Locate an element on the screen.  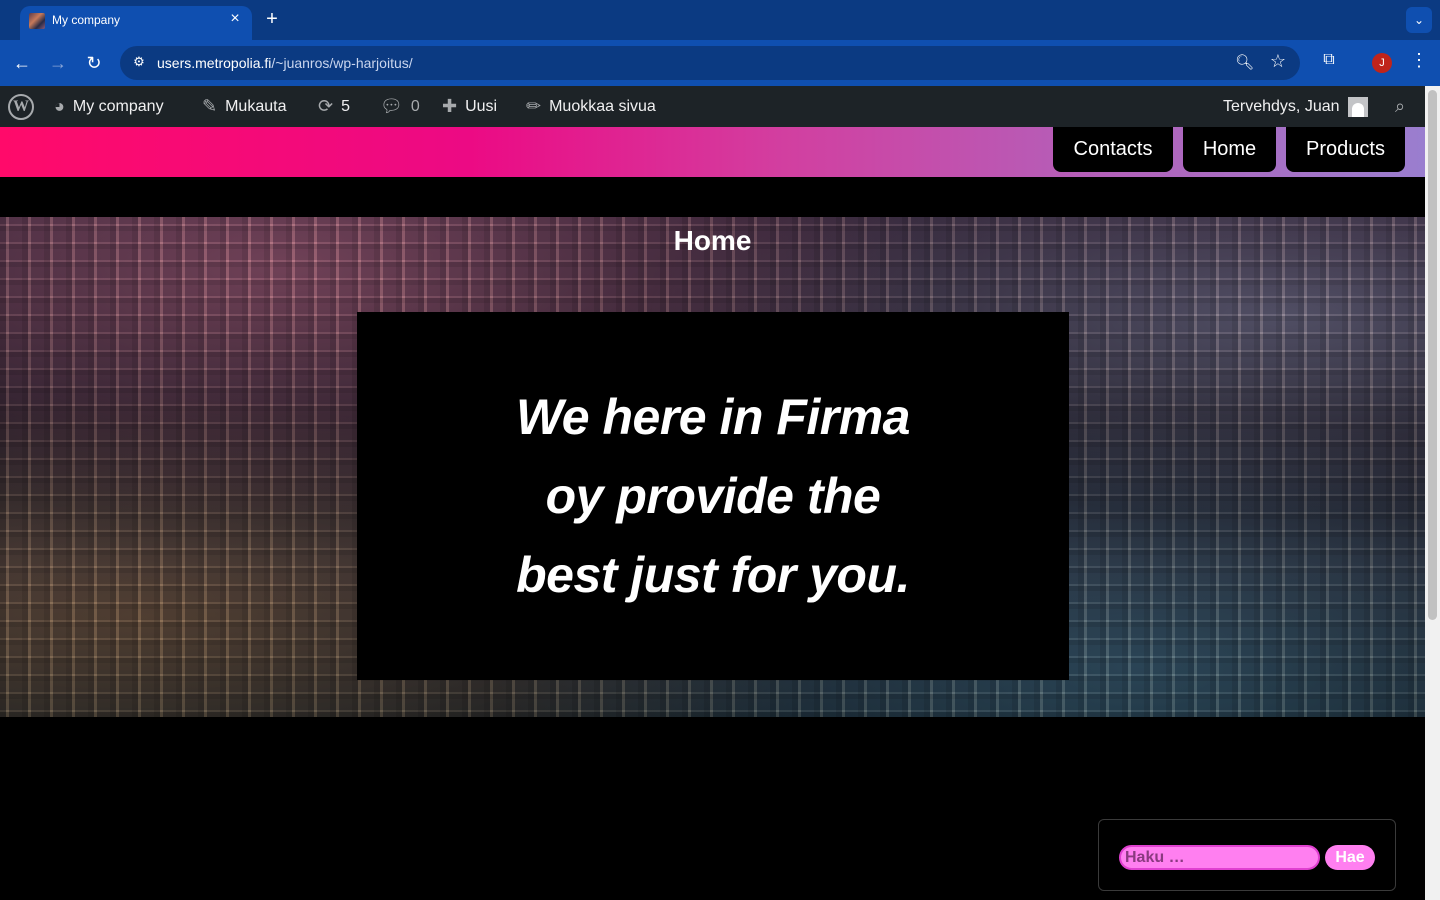
page-title: Home is located at coordinates (712, 240).